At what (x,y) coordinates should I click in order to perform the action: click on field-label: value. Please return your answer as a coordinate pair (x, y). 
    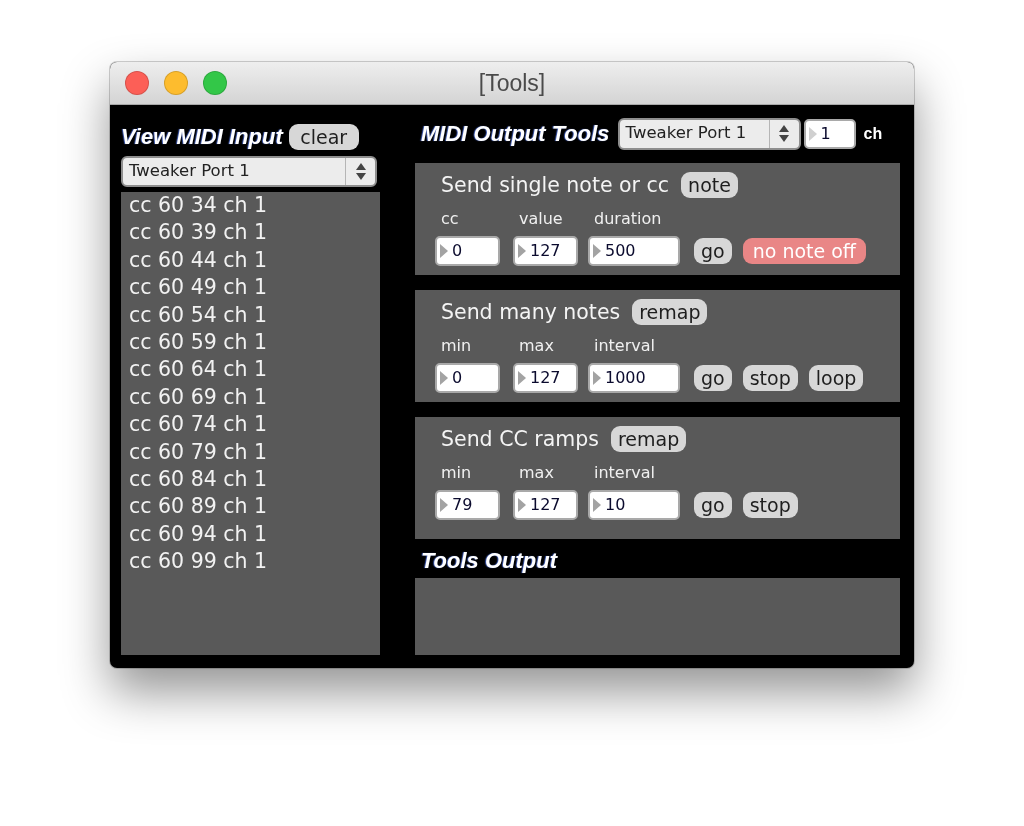
    Looking at the image, I should click on (541, 219).